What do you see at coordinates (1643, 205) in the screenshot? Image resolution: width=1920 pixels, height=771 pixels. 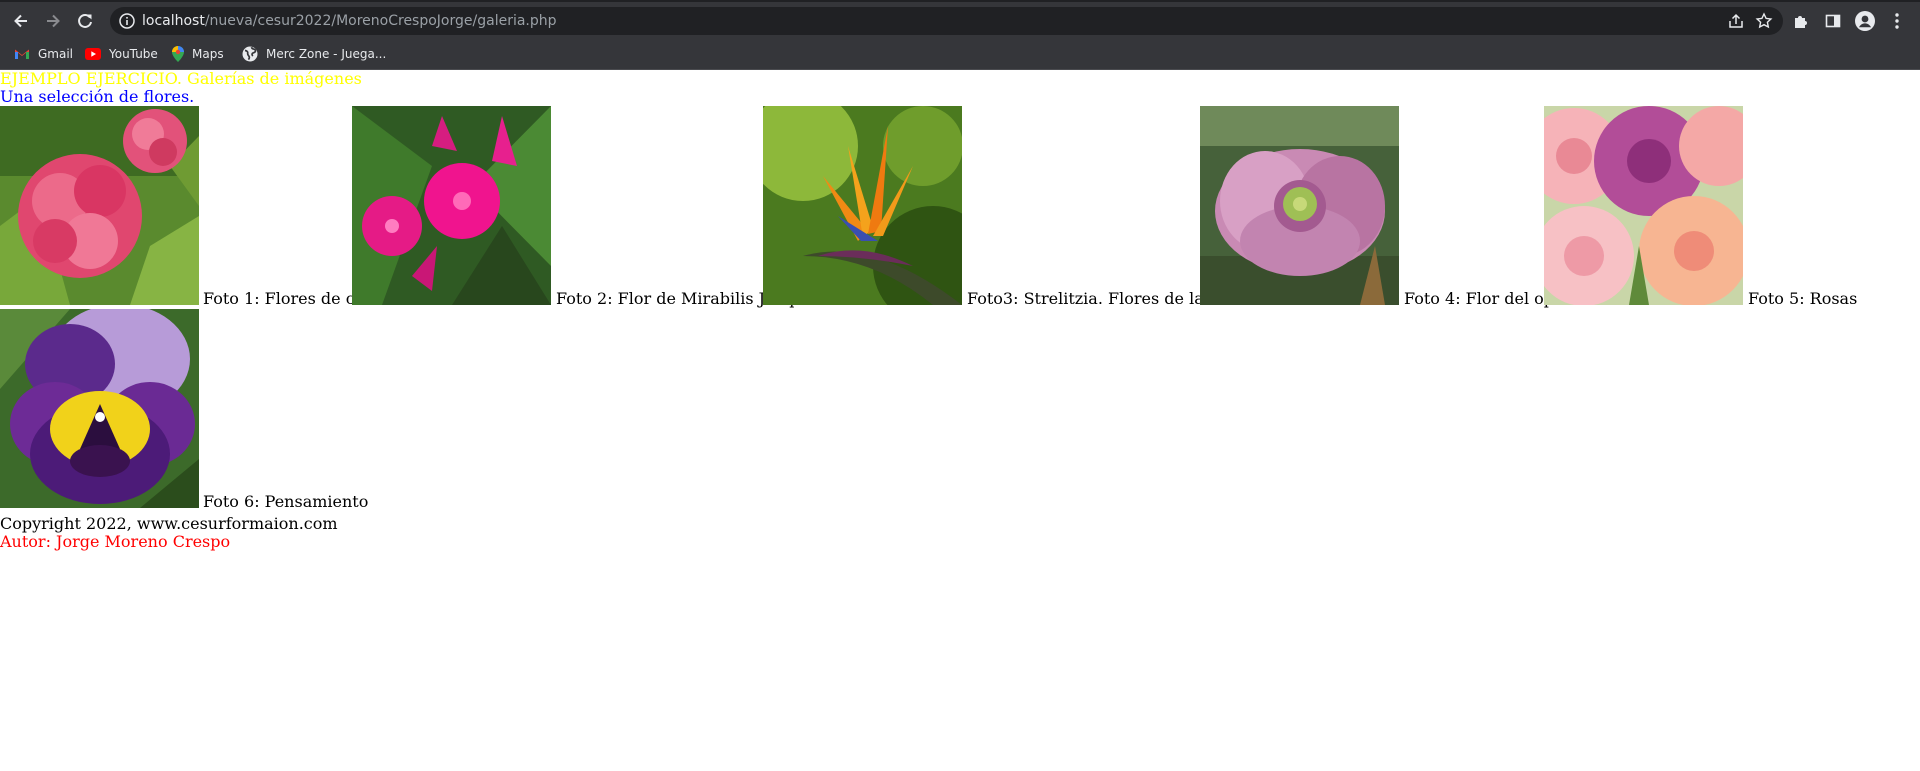 I see `photo-roses` at bounding box center [1643, 205].